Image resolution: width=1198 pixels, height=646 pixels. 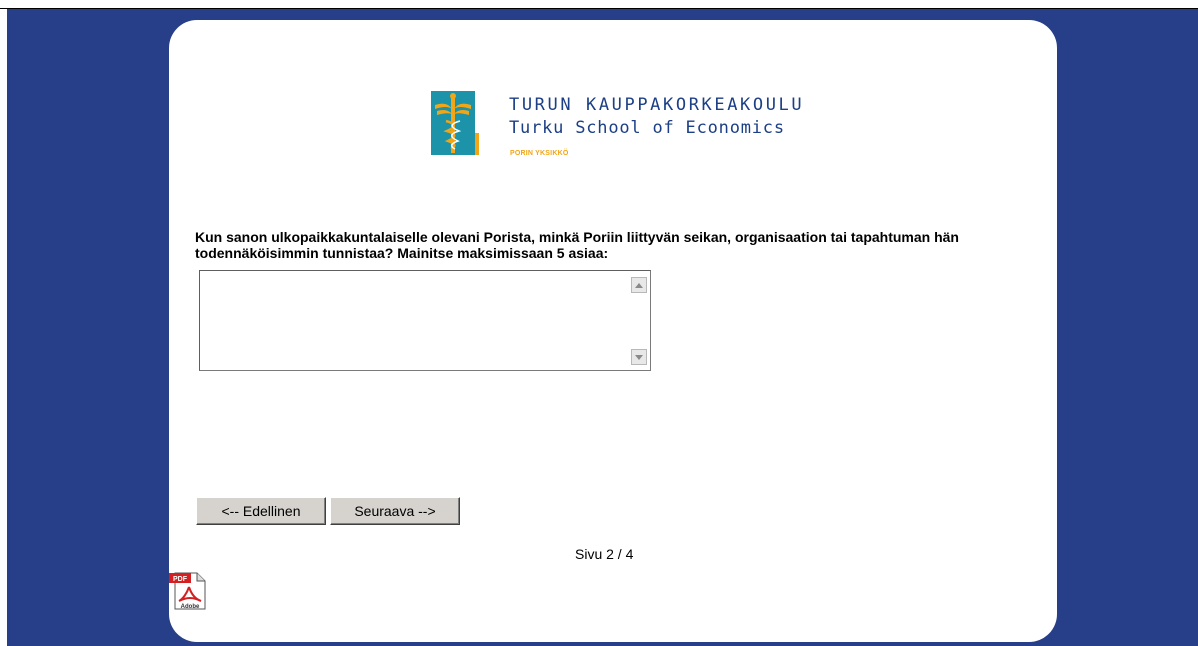 I want to click on textarea-scrollbar, so click(x=640, y=320).